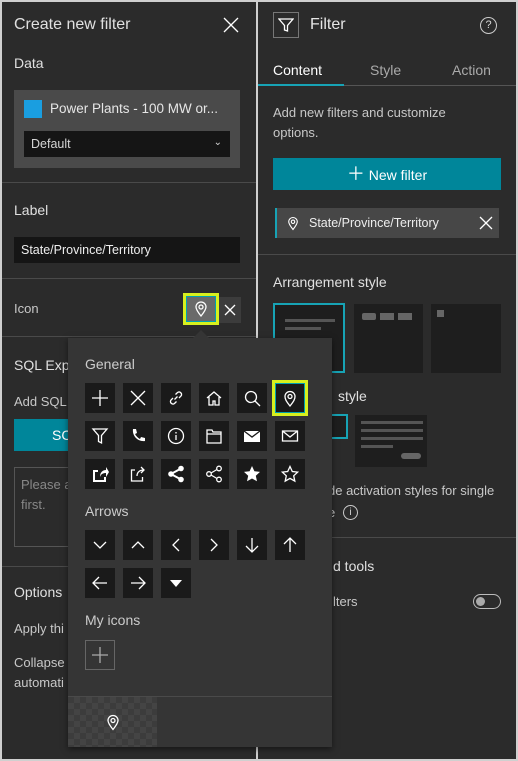 Image resolution: width=518 pixels, height=761 pixels. I want to click on activation-text: de activation styles for single, so click(411, 490).